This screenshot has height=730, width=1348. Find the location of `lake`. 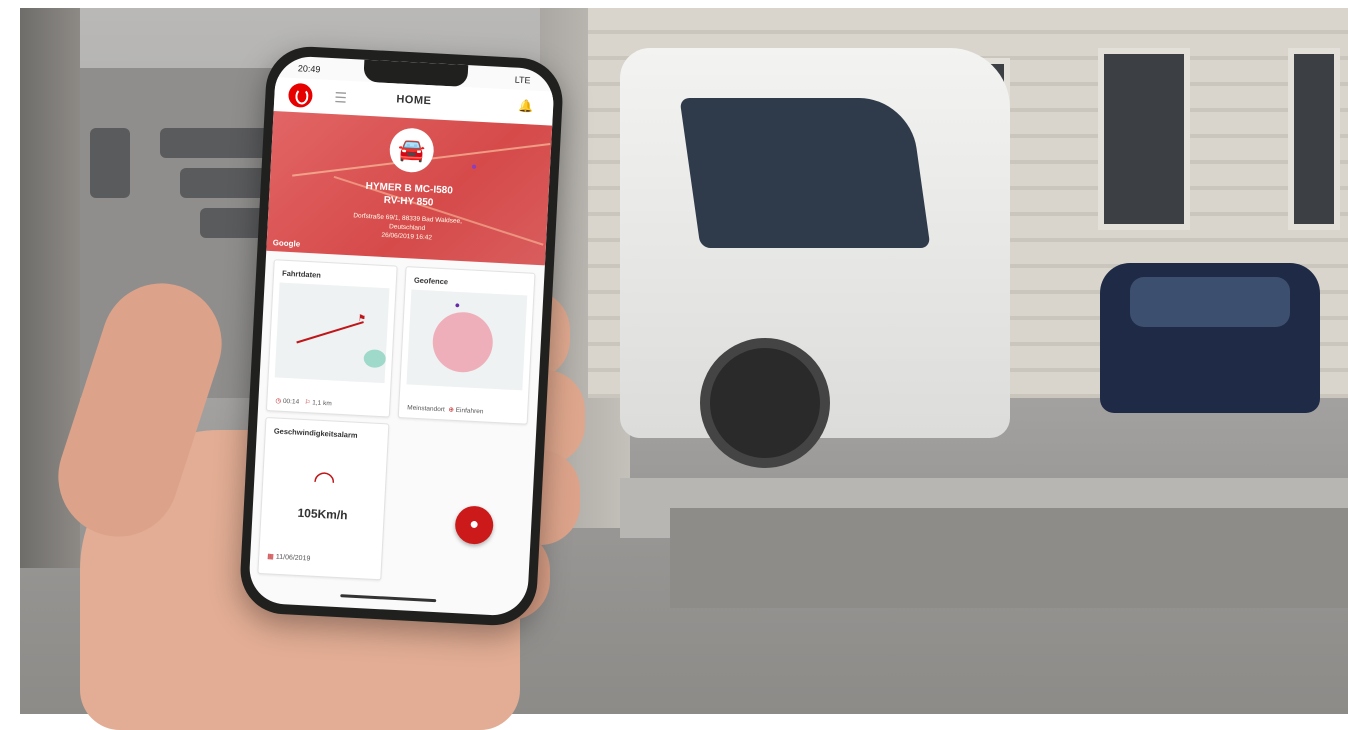

lake is located at coordinates (375, 359).